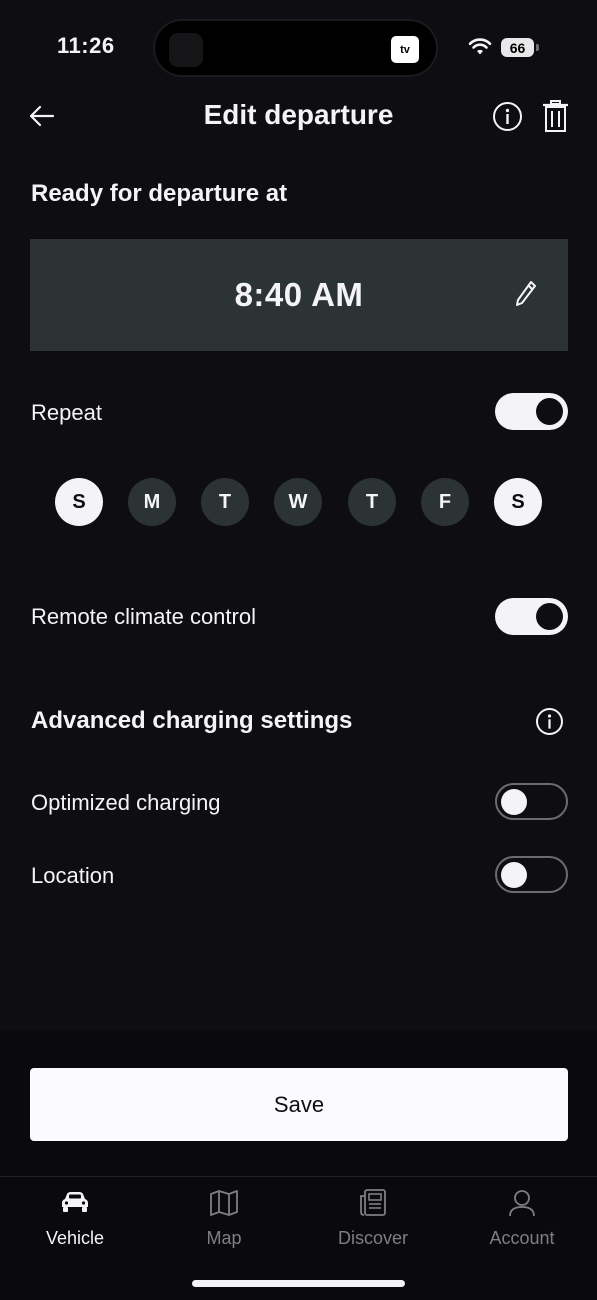 The image size is (597, 1300). Describe the element at coordinates (522, 1203) in the screenshot. I see `user-icon` at that location.